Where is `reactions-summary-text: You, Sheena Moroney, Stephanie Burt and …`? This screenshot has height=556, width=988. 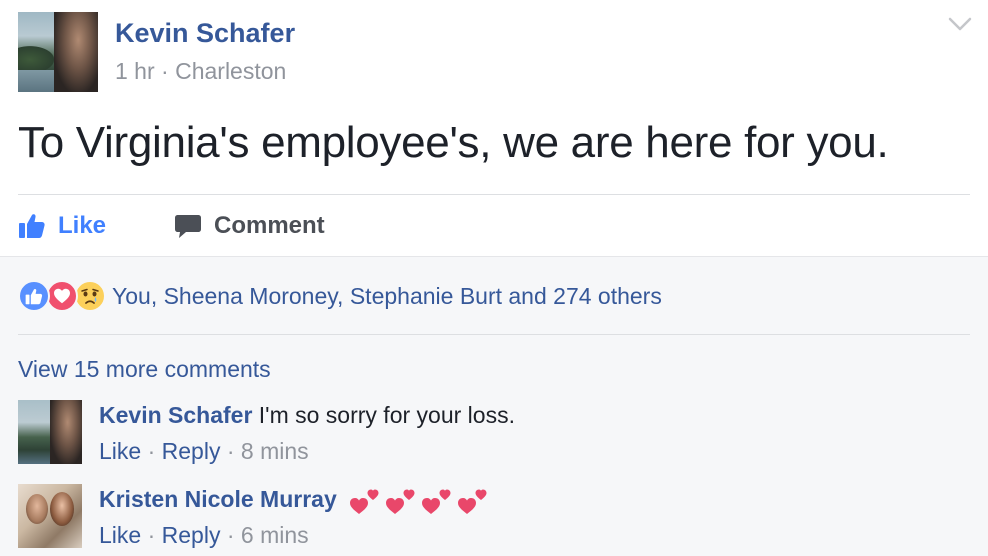
reactions-summary-text: You, Sheena Moroney, Stephanie Burt and … is located at coordinates (387, 296).